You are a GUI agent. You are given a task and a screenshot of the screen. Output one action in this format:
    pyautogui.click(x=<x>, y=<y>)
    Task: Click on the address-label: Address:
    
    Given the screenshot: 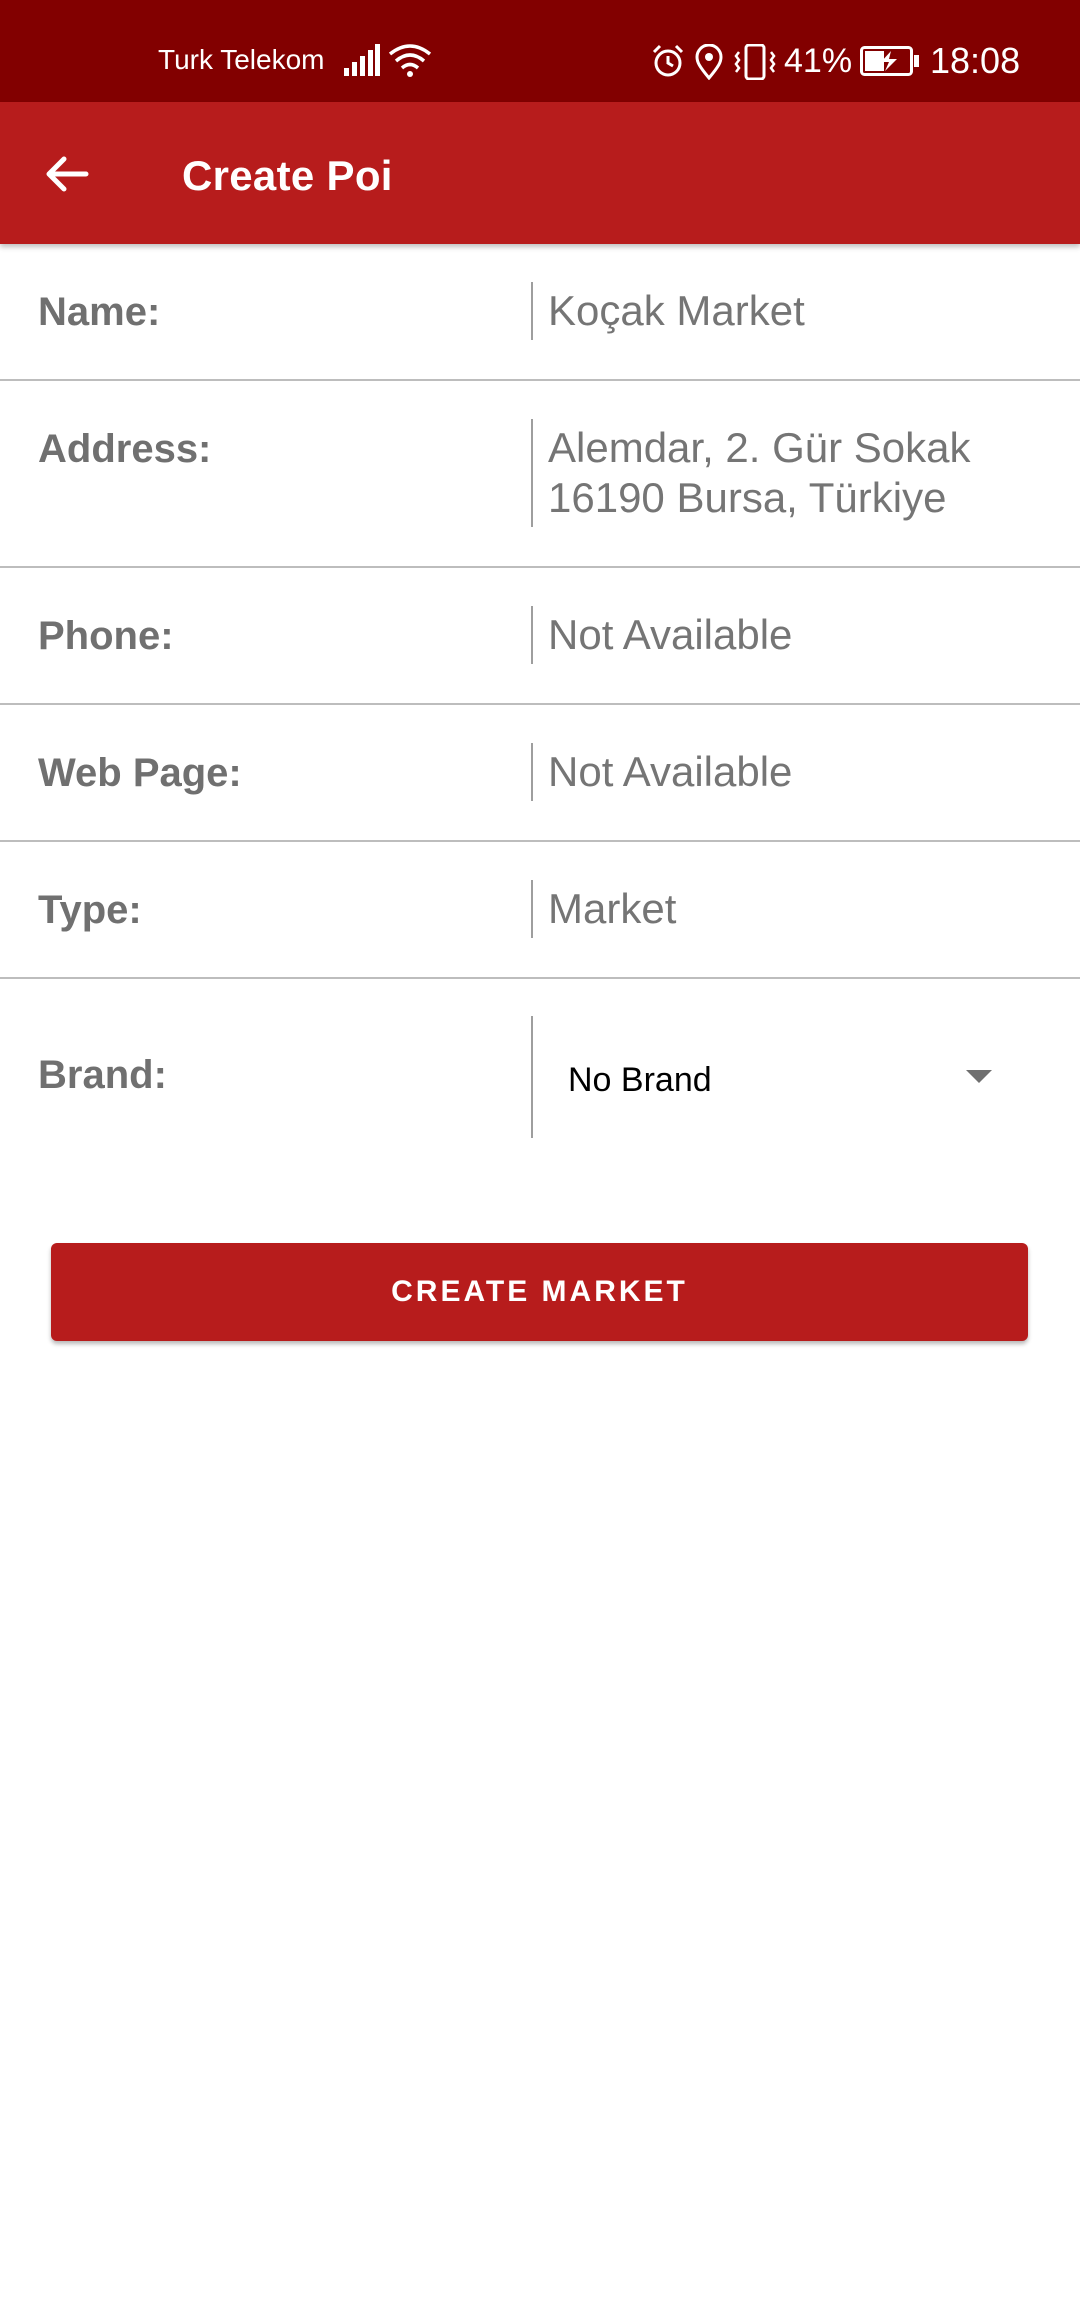 What is the action you would take?
    pyautogui.click(x=125, y=449)
    